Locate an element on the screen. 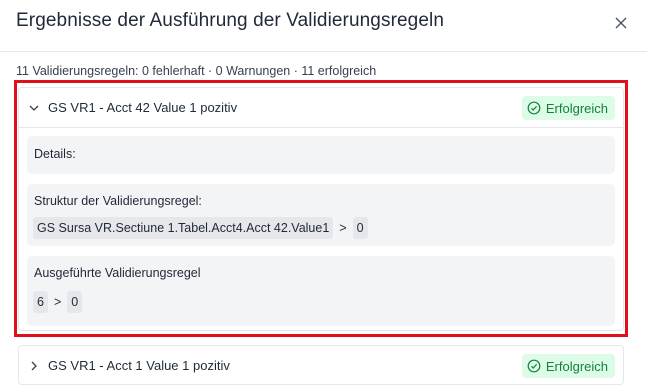  close-icon is located at coordinates (621, 23).